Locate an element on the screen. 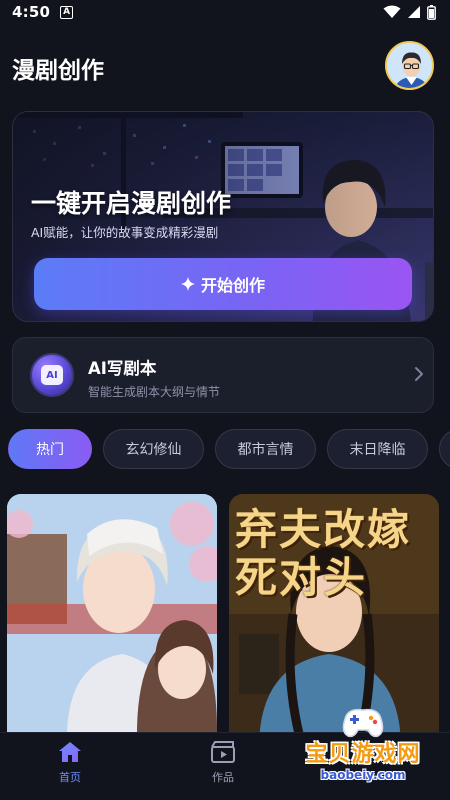 This screenshot has width=450, height=800. status-icons is located at coordinates (409, 12).